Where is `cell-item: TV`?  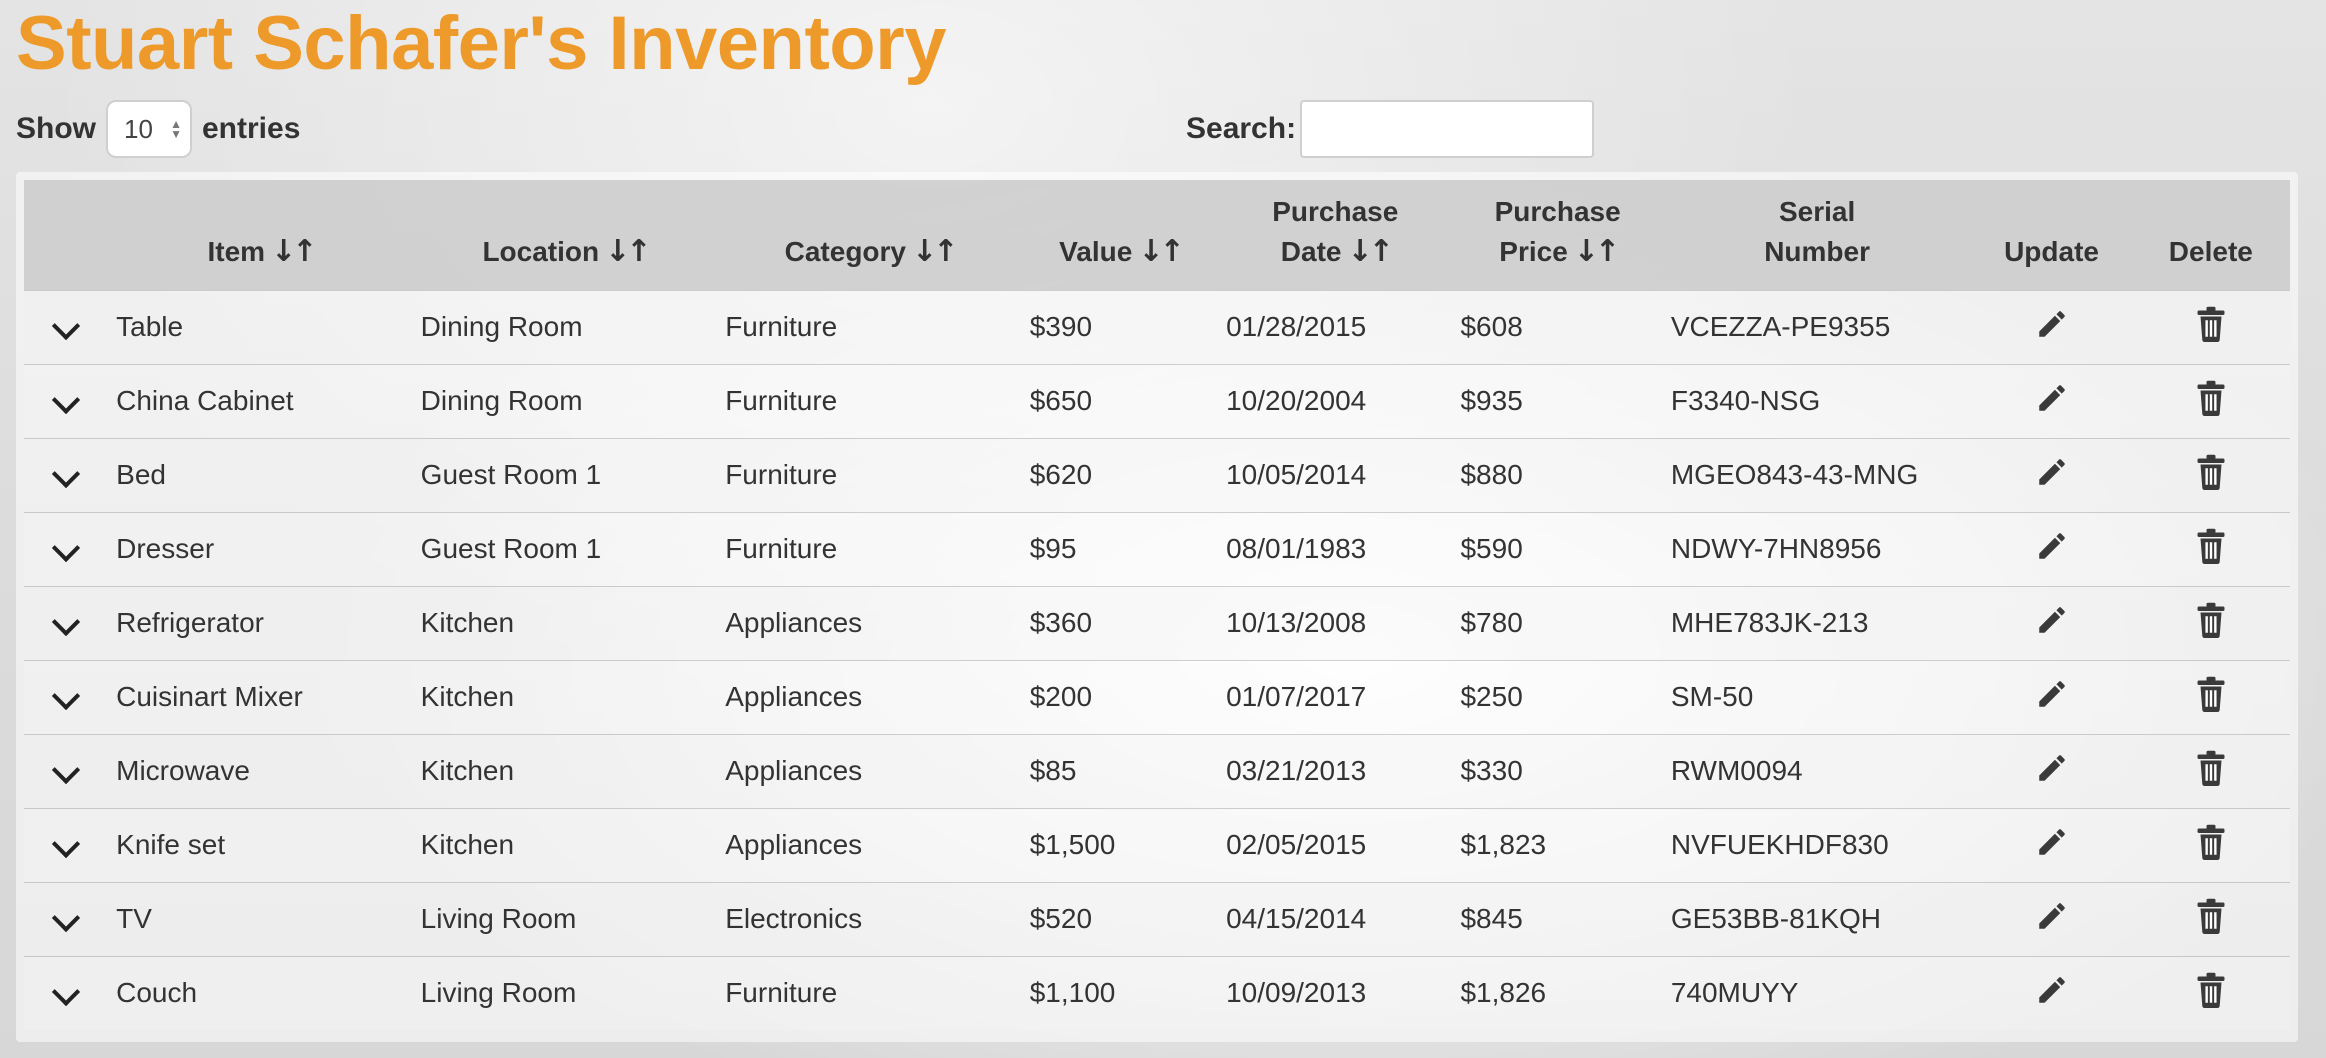
cell-item: TV is located at coordinates (134, 918).